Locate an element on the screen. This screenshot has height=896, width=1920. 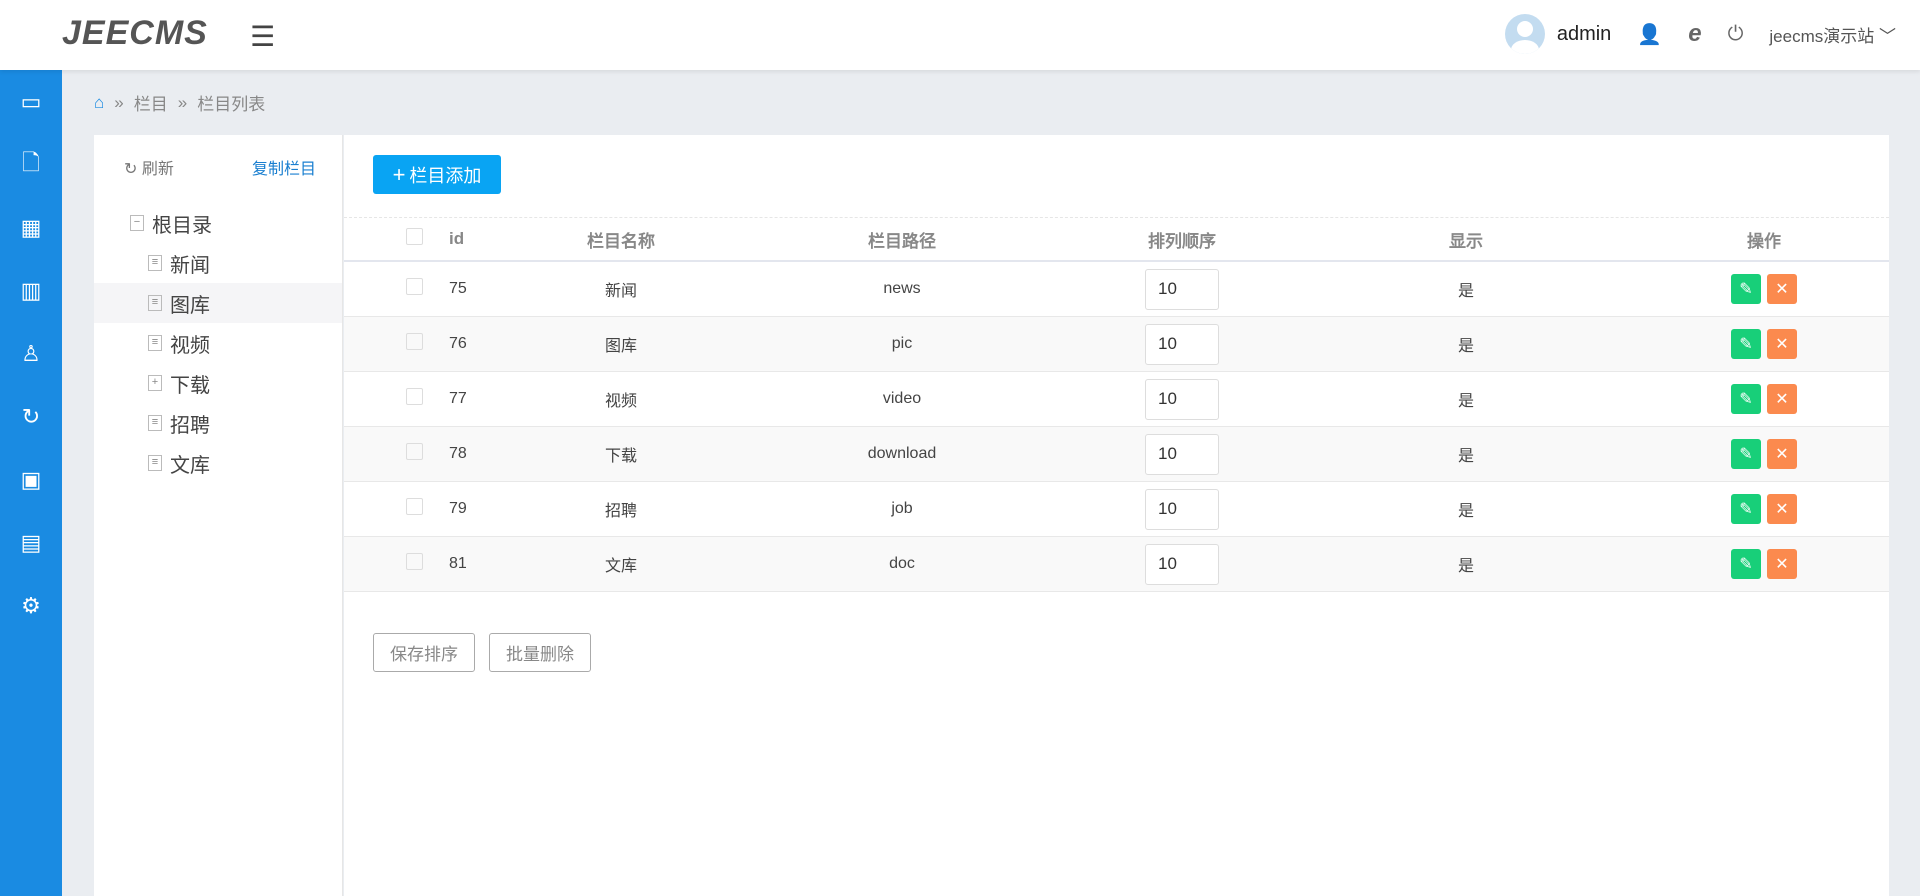
top-header: JEECMS ☰ admin 👤 e ⏻ jeecms演示站 ﹀ is located at coordinates (960, 35).